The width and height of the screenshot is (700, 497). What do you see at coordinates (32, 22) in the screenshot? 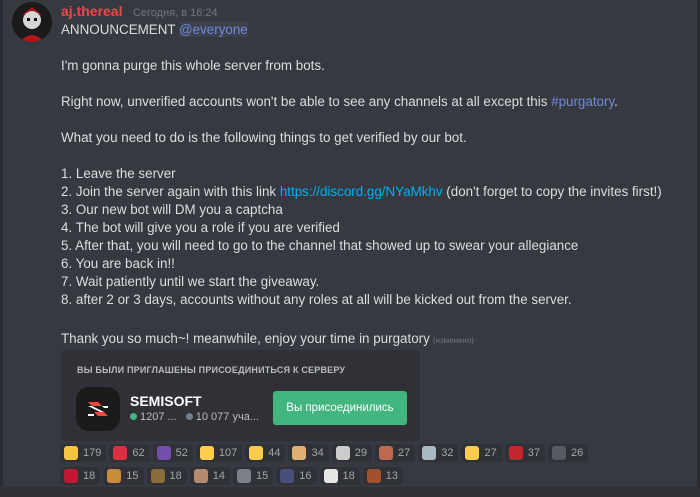
I see `user-avatar` at bounding box center [32, 22].